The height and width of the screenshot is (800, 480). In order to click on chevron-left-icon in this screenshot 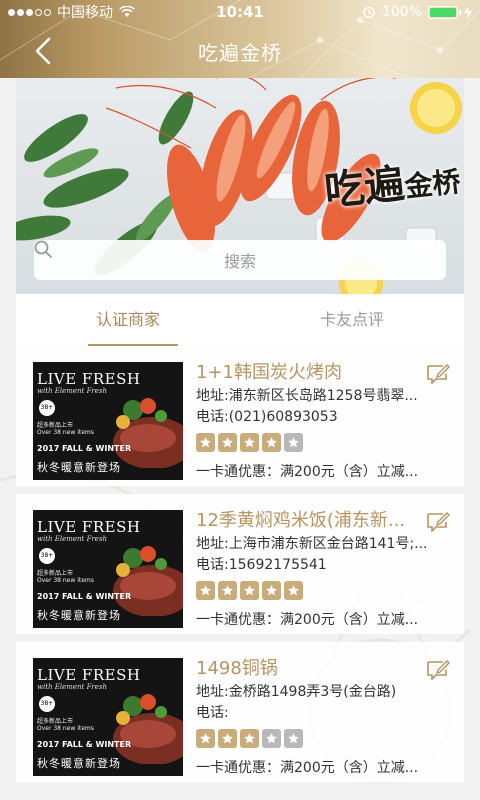, I will do `click(43, 51)`.